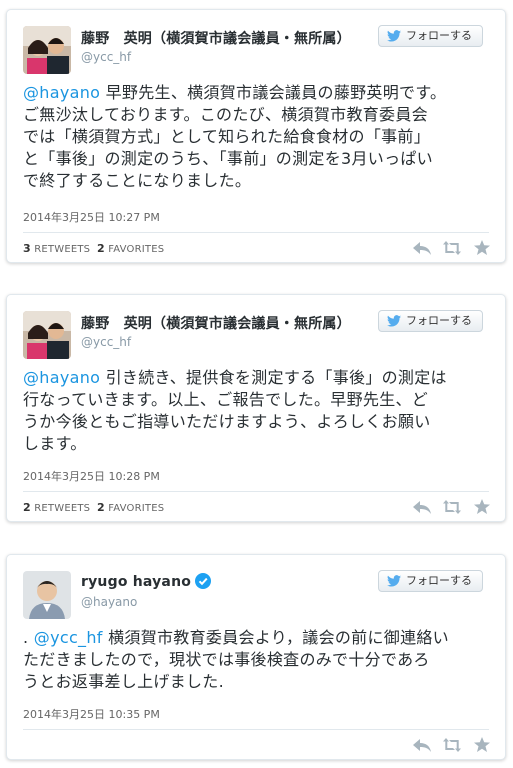  What do you see at coordinates (203, 581) in the screenshot?
I see `verified-badge-icon` at bounding box center [203, 581].